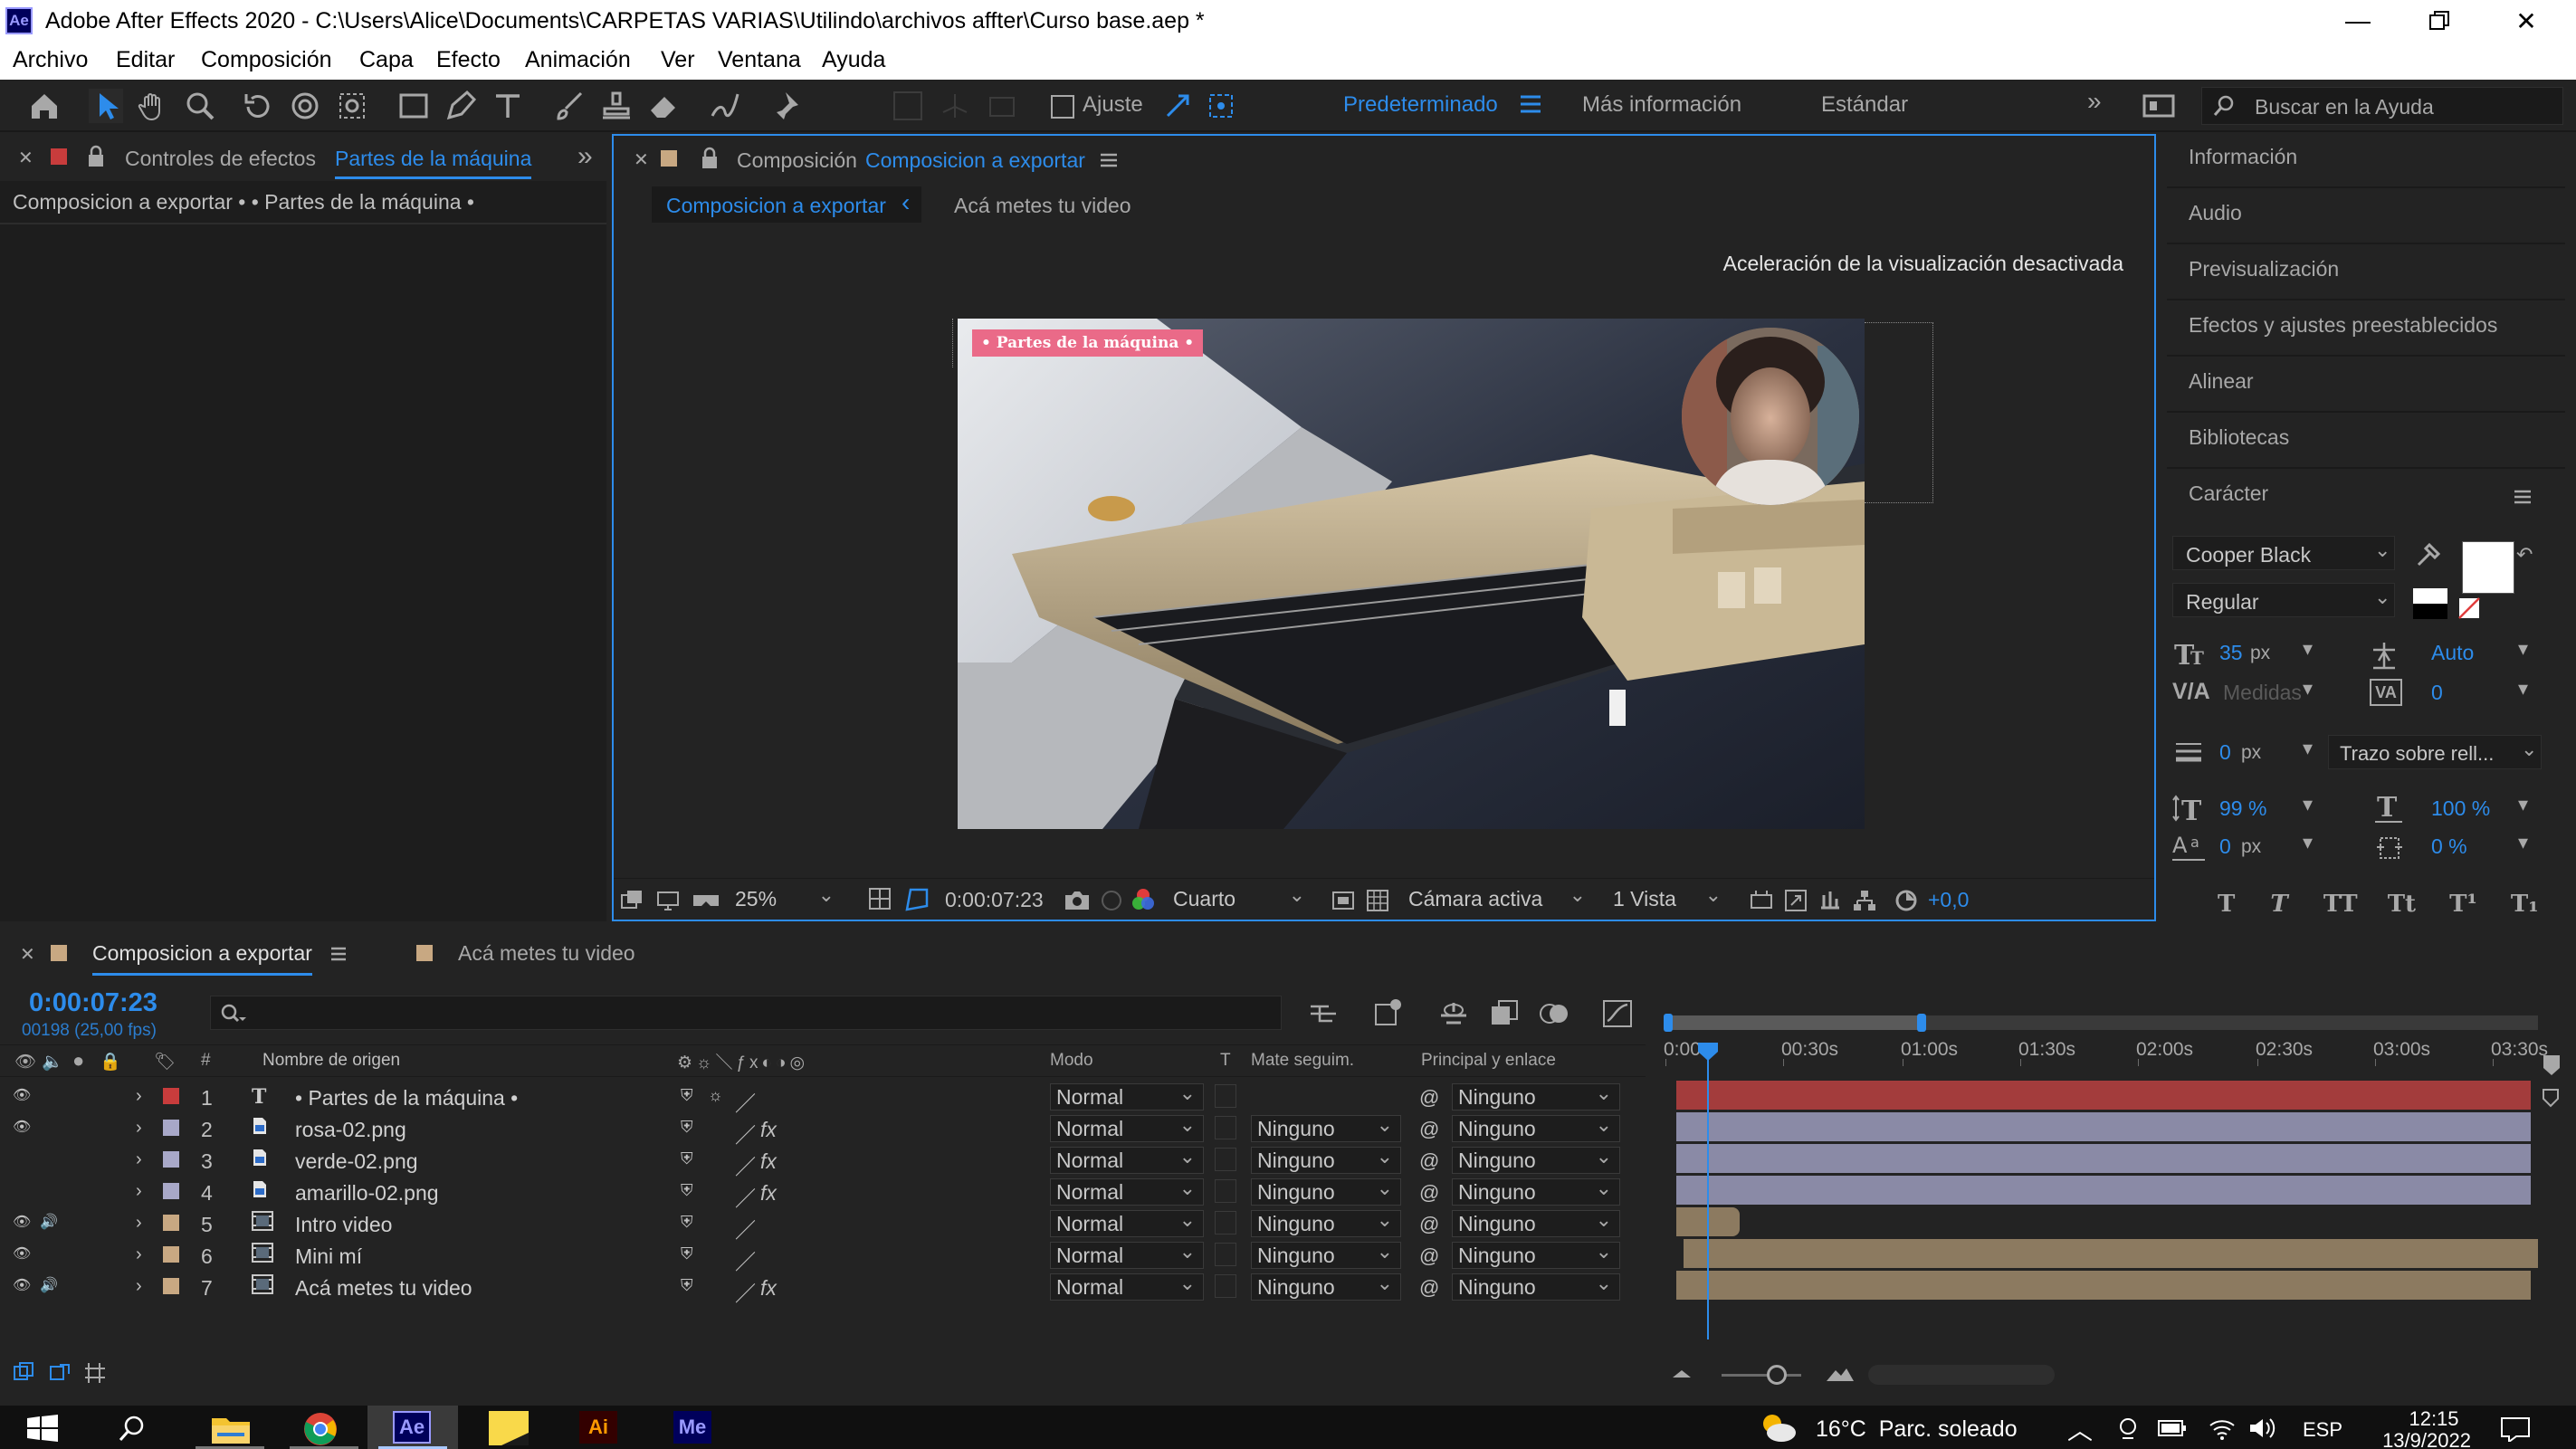 The height and width of the screenshot is (1449, 2576). Describe the element at coordinates (598, 1427) in the screenshot. I see `illustrator-taskbar-icon: Ai` at that location.